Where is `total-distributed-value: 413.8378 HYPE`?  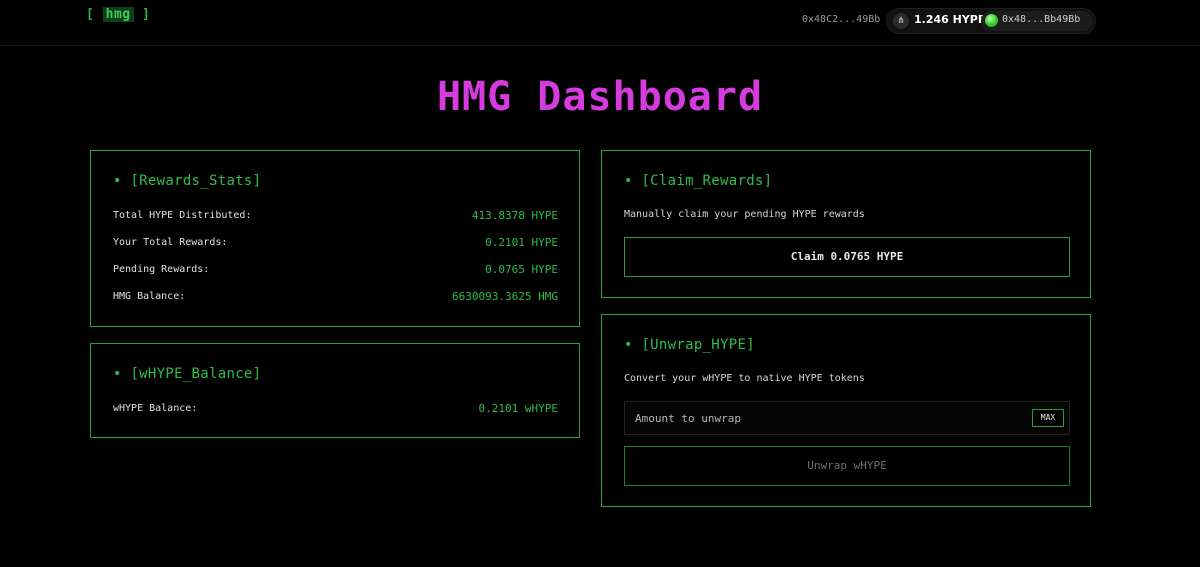
total-distributed-value: 413.8378 HYPE is located at coordinates (514, 215).